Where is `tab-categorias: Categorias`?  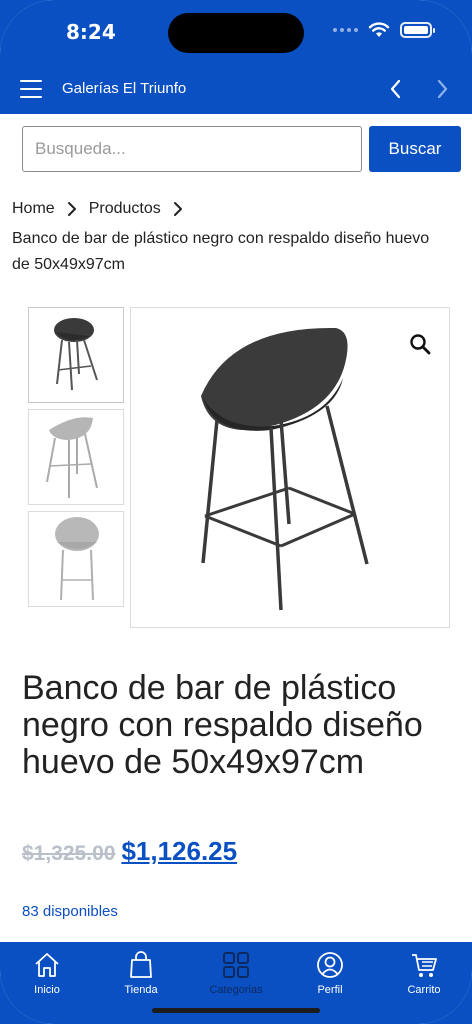 tab-categorias: Categorias is located at coordinates (236, 973).